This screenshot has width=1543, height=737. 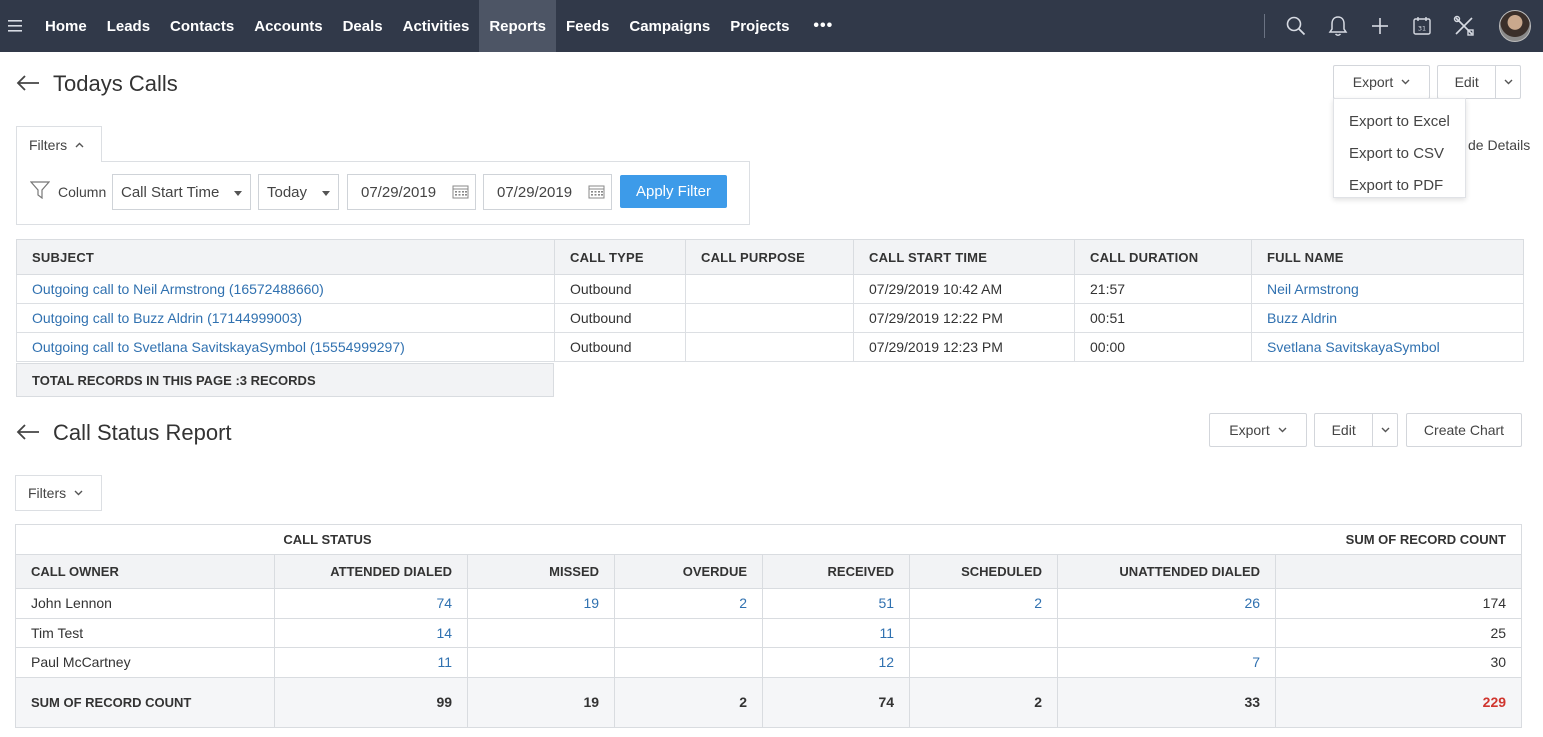 What do you see at coordinates (145, 662) in the screenshot?
I see `owner-cell: Paul McCartney` at bounding box center [145, 662].